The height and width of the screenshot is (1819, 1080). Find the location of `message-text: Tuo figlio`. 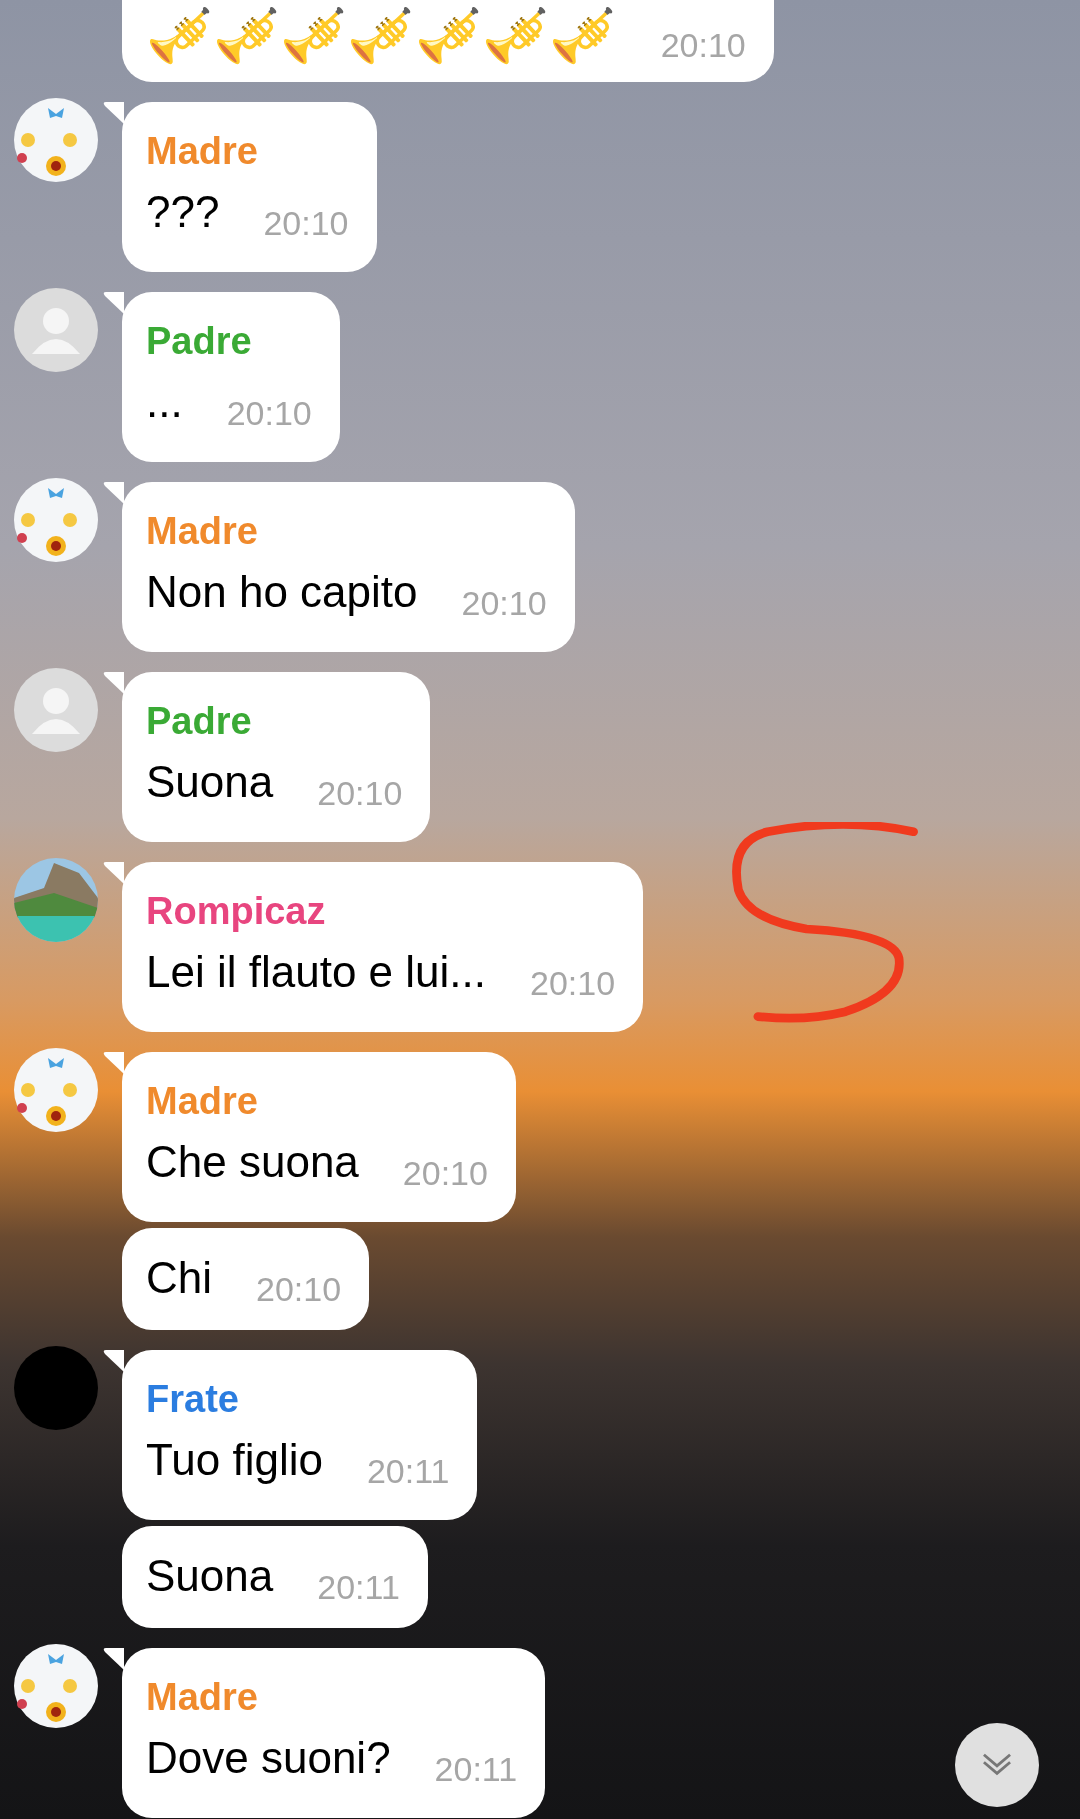

message-text: Tuo figlio is located at coordinates (234, 1460).